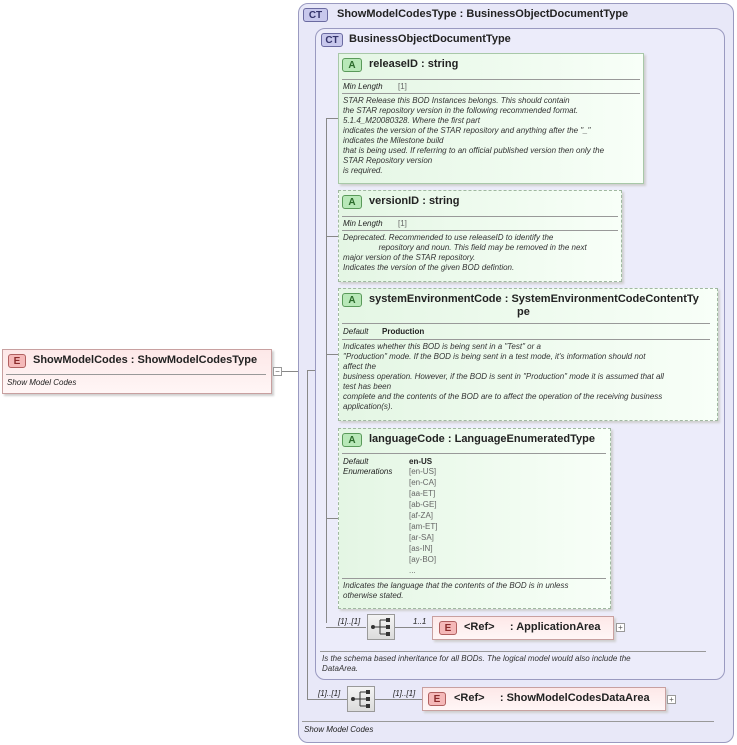 Image resolution: width=737 pixels, height=745 pixels. I want to click on complex-type-extension-icon: CT, so click(315, 15).